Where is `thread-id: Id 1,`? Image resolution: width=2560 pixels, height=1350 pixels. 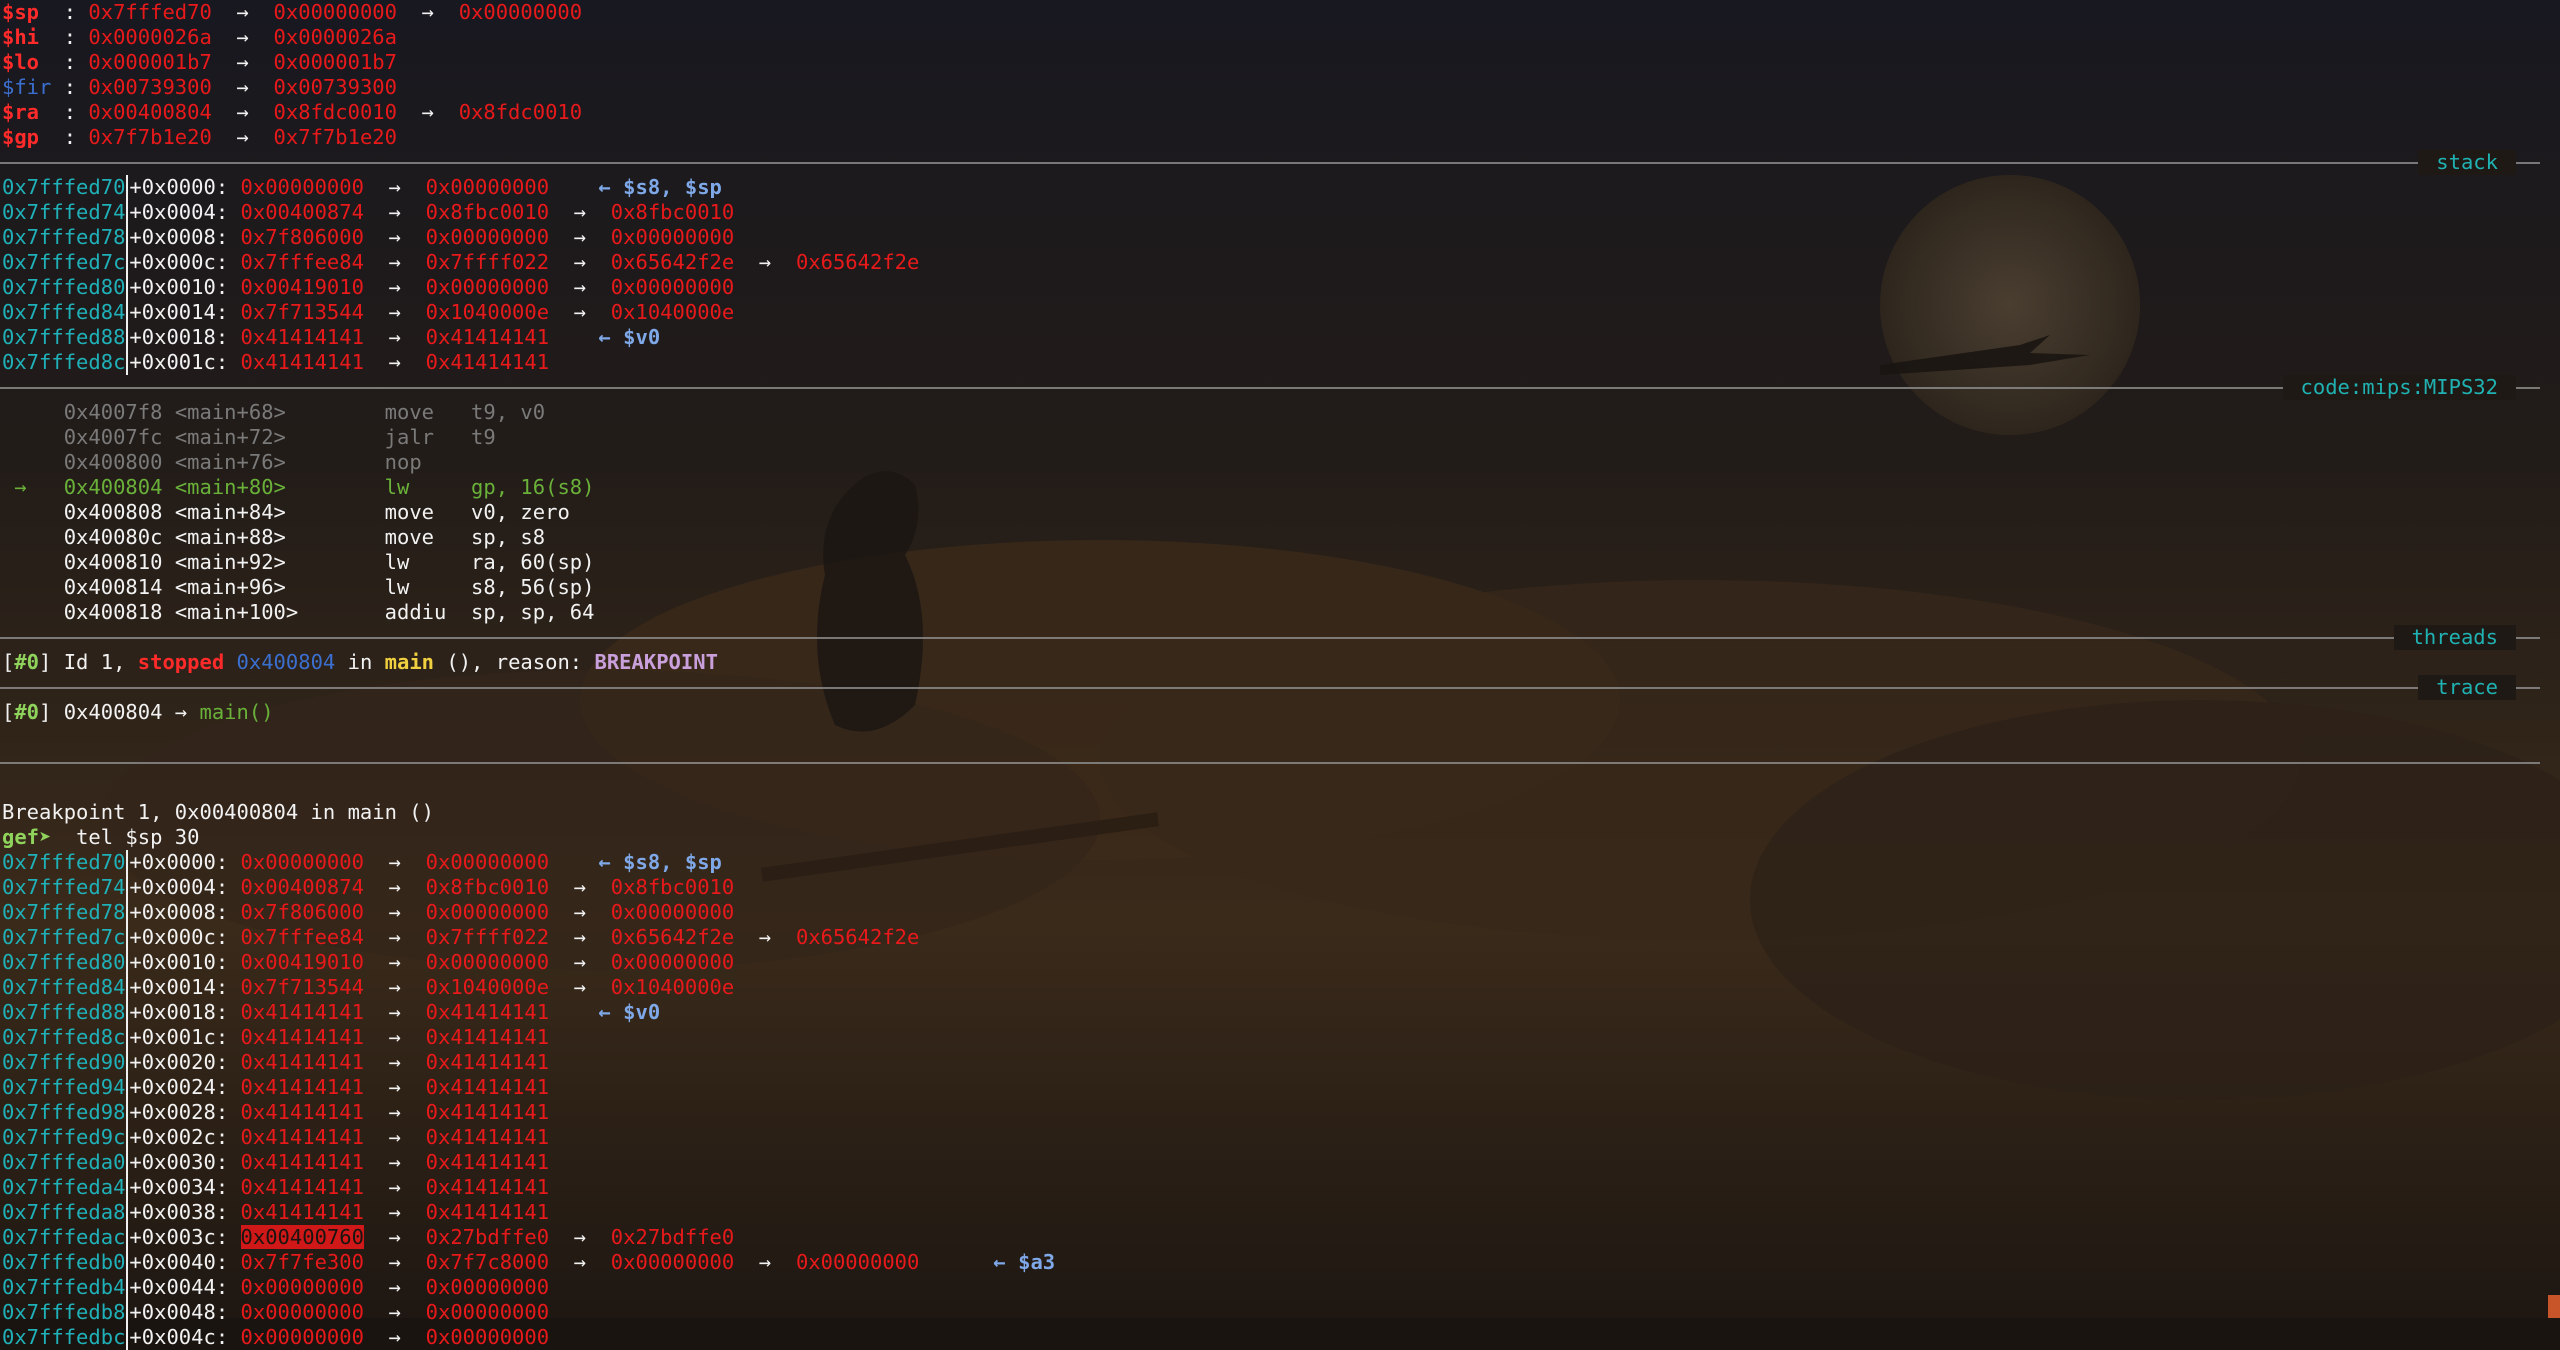 thread-id: Id 1, is located at coordinates (94, 662).